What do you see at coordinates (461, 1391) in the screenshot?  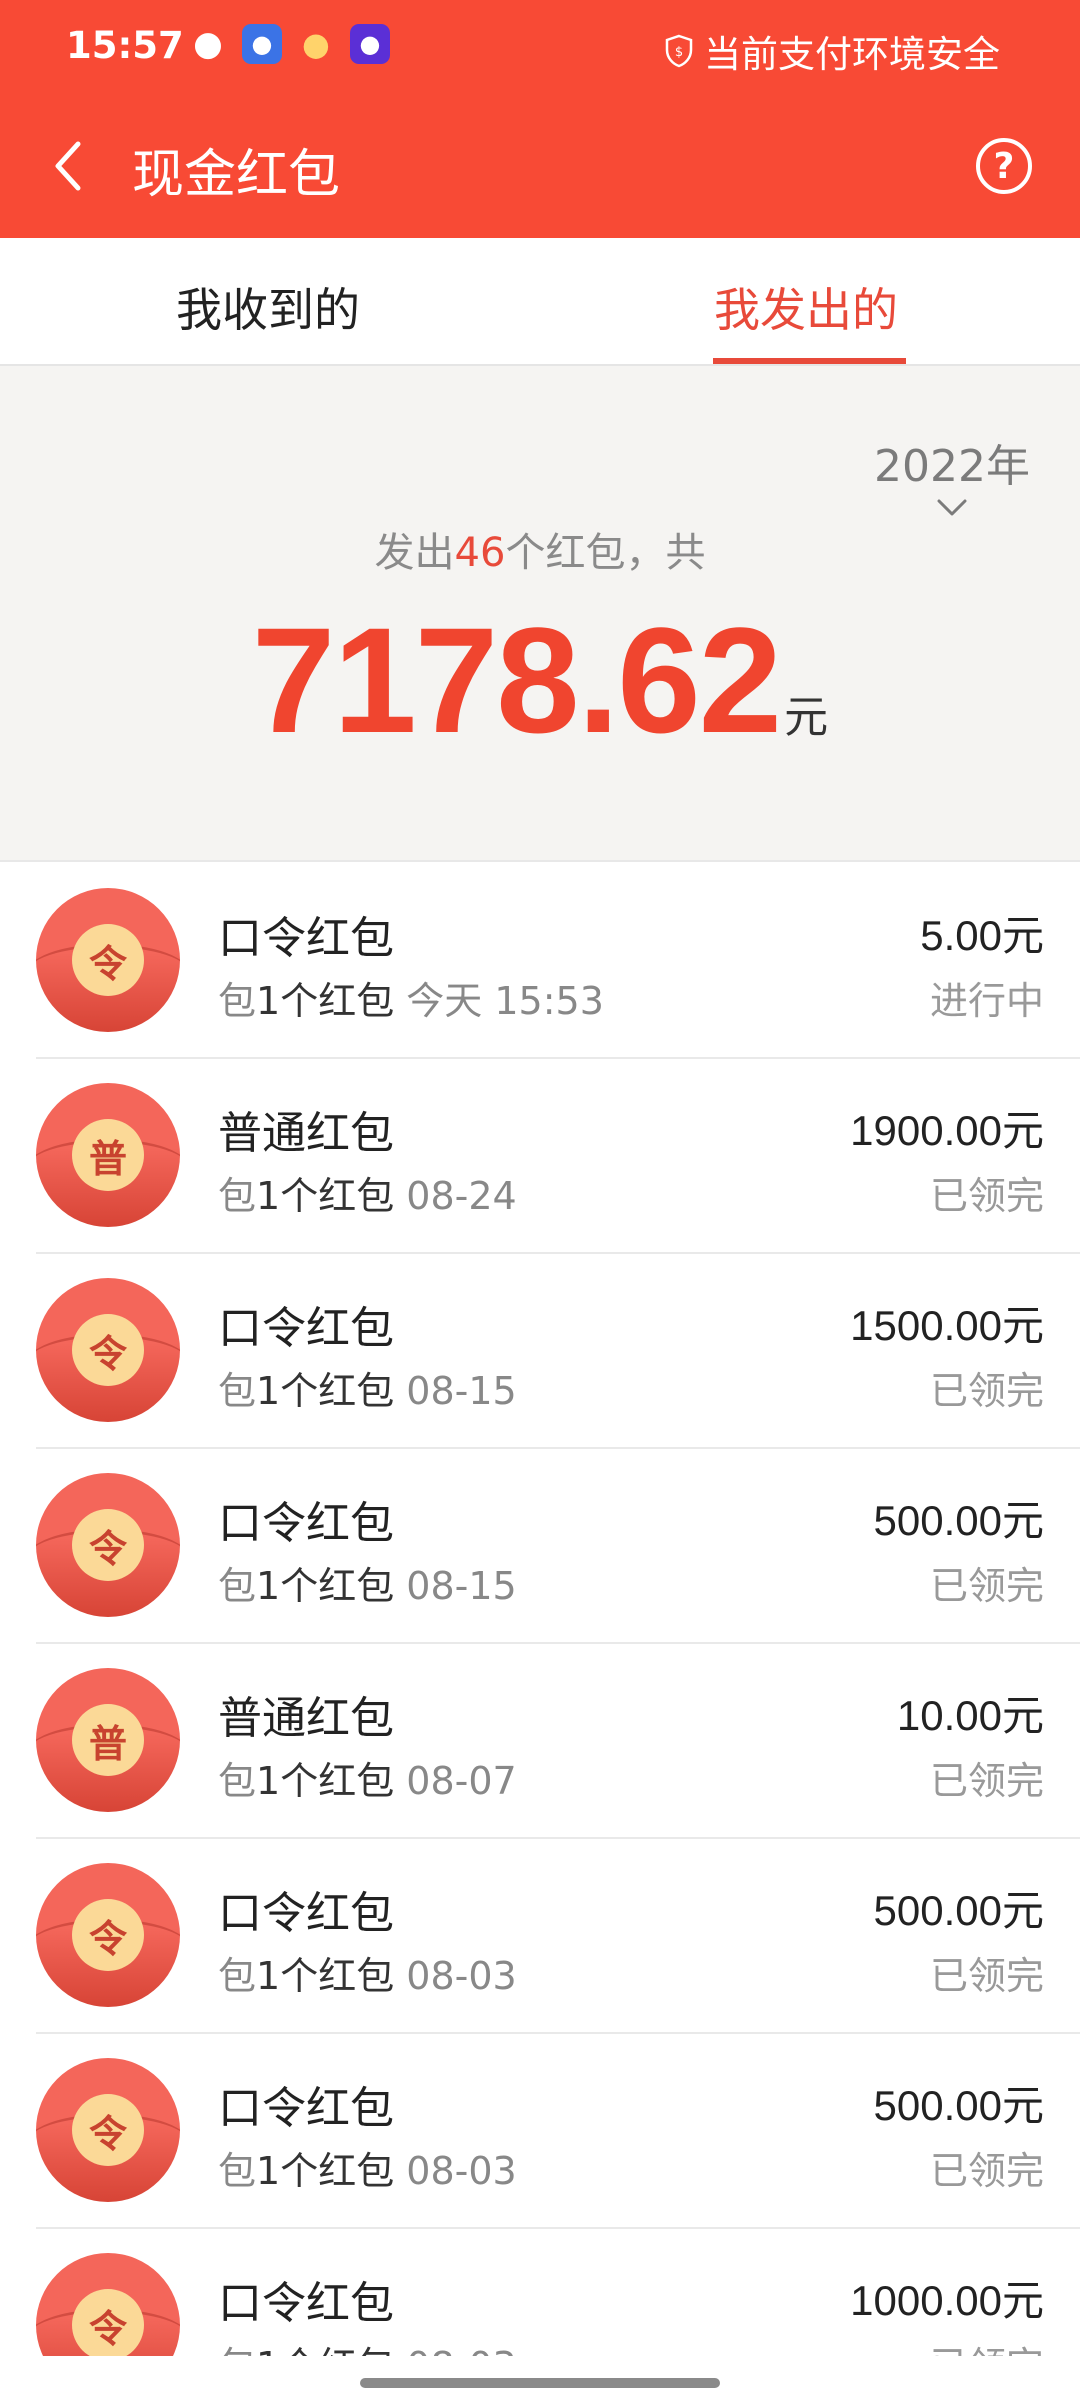 I see `packet-date: 08-15` at bounding box center [461, 1391].